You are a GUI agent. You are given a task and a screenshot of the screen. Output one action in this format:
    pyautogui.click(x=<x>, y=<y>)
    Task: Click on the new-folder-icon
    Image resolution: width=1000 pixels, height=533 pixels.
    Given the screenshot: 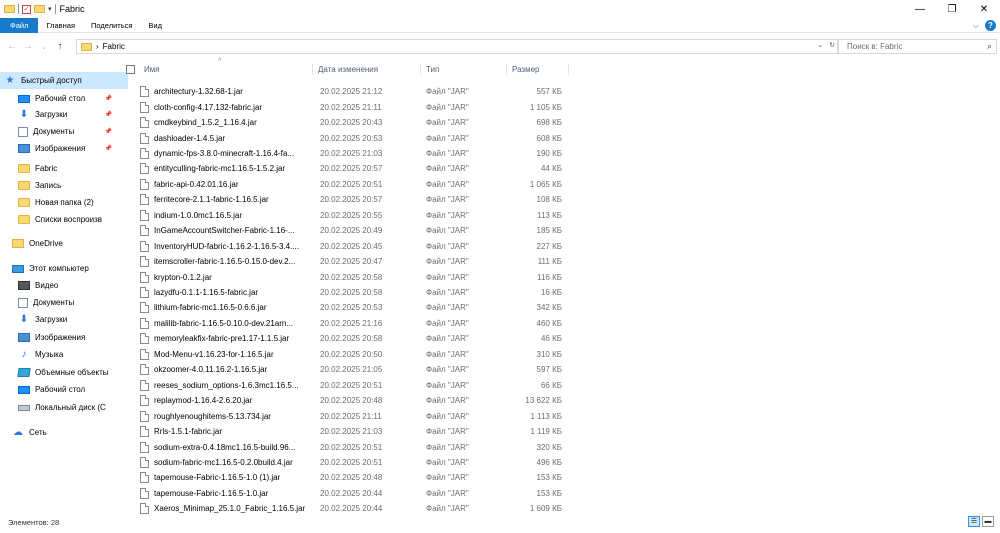 What is the action you would take?
    pyautogui.click(x=39, y=9)
    